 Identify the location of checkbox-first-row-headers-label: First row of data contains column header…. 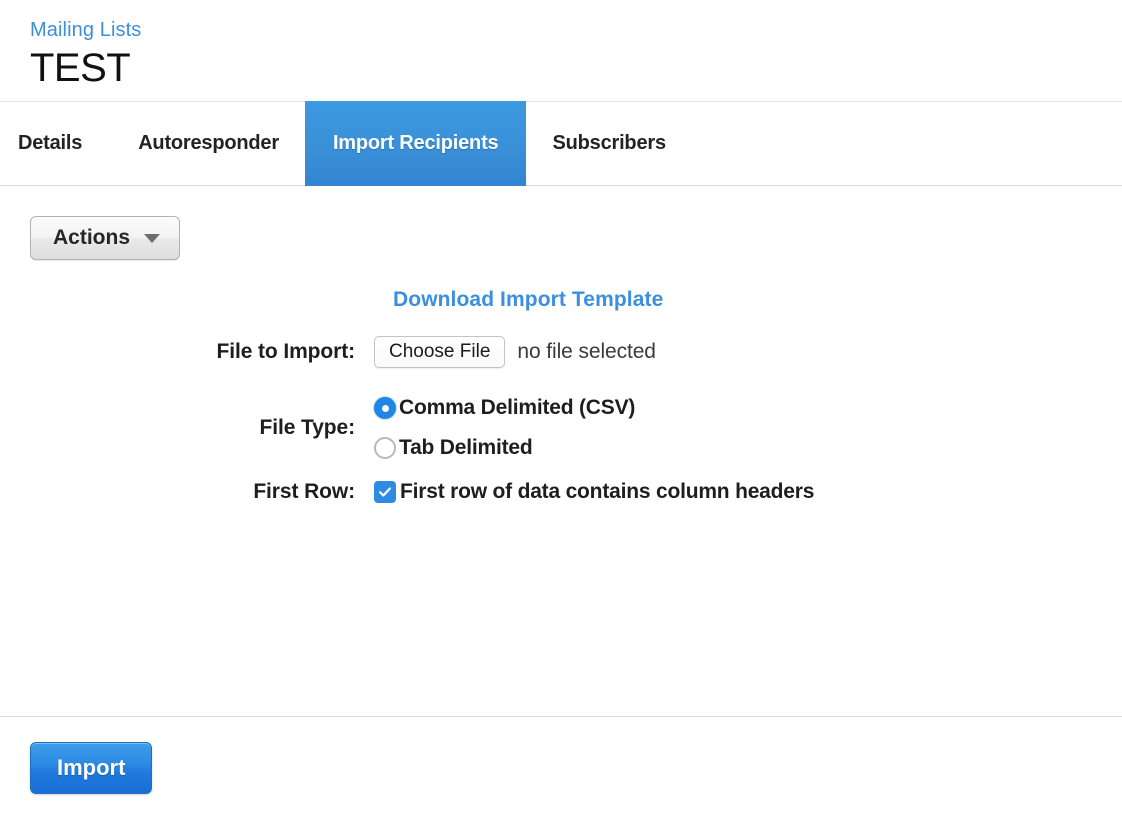
(607, 491).